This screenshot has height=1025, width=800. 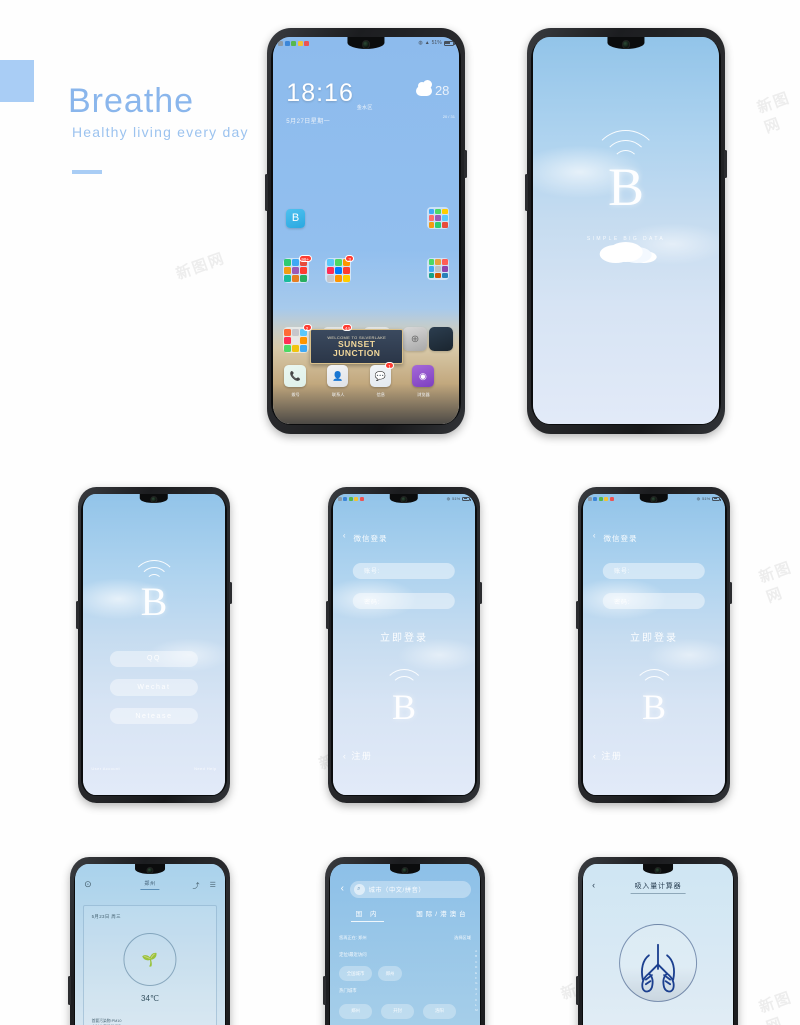 I want to click on app-icon-car: ⊕, so click(x=415, y=339).